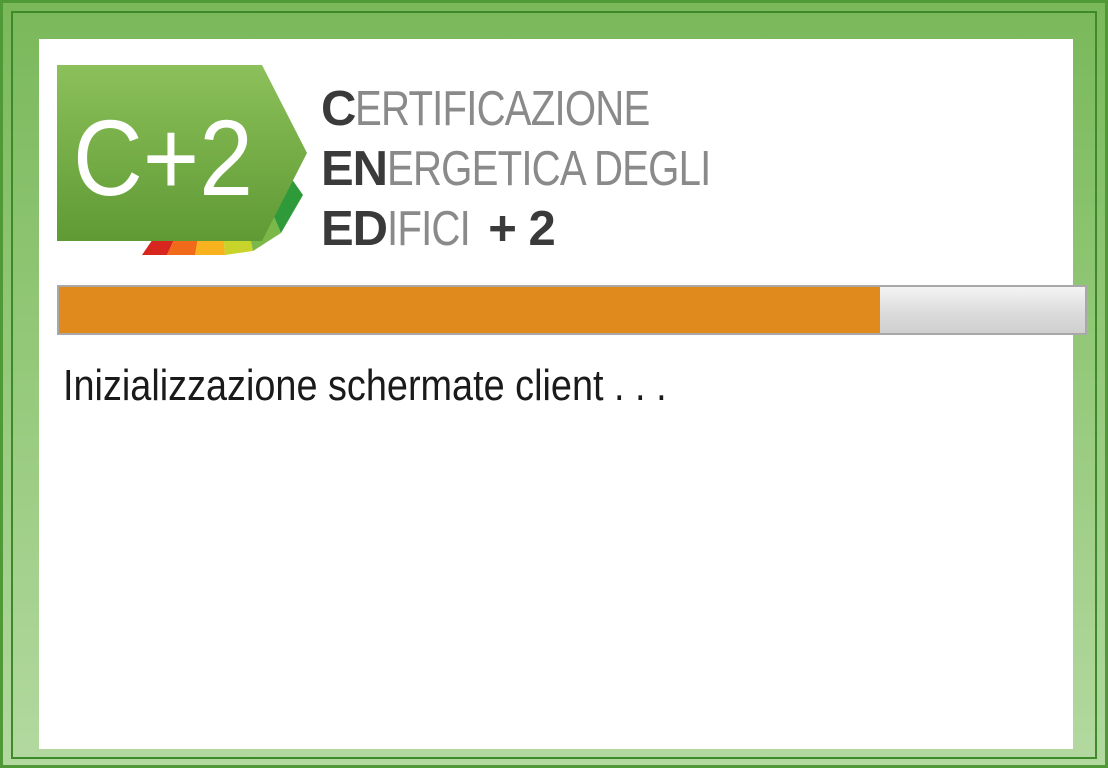  Describe the element at coordinates (486, 109) in the screenshot. I see `wordmark-line-1: CERTIFICAZIONE` at that location.